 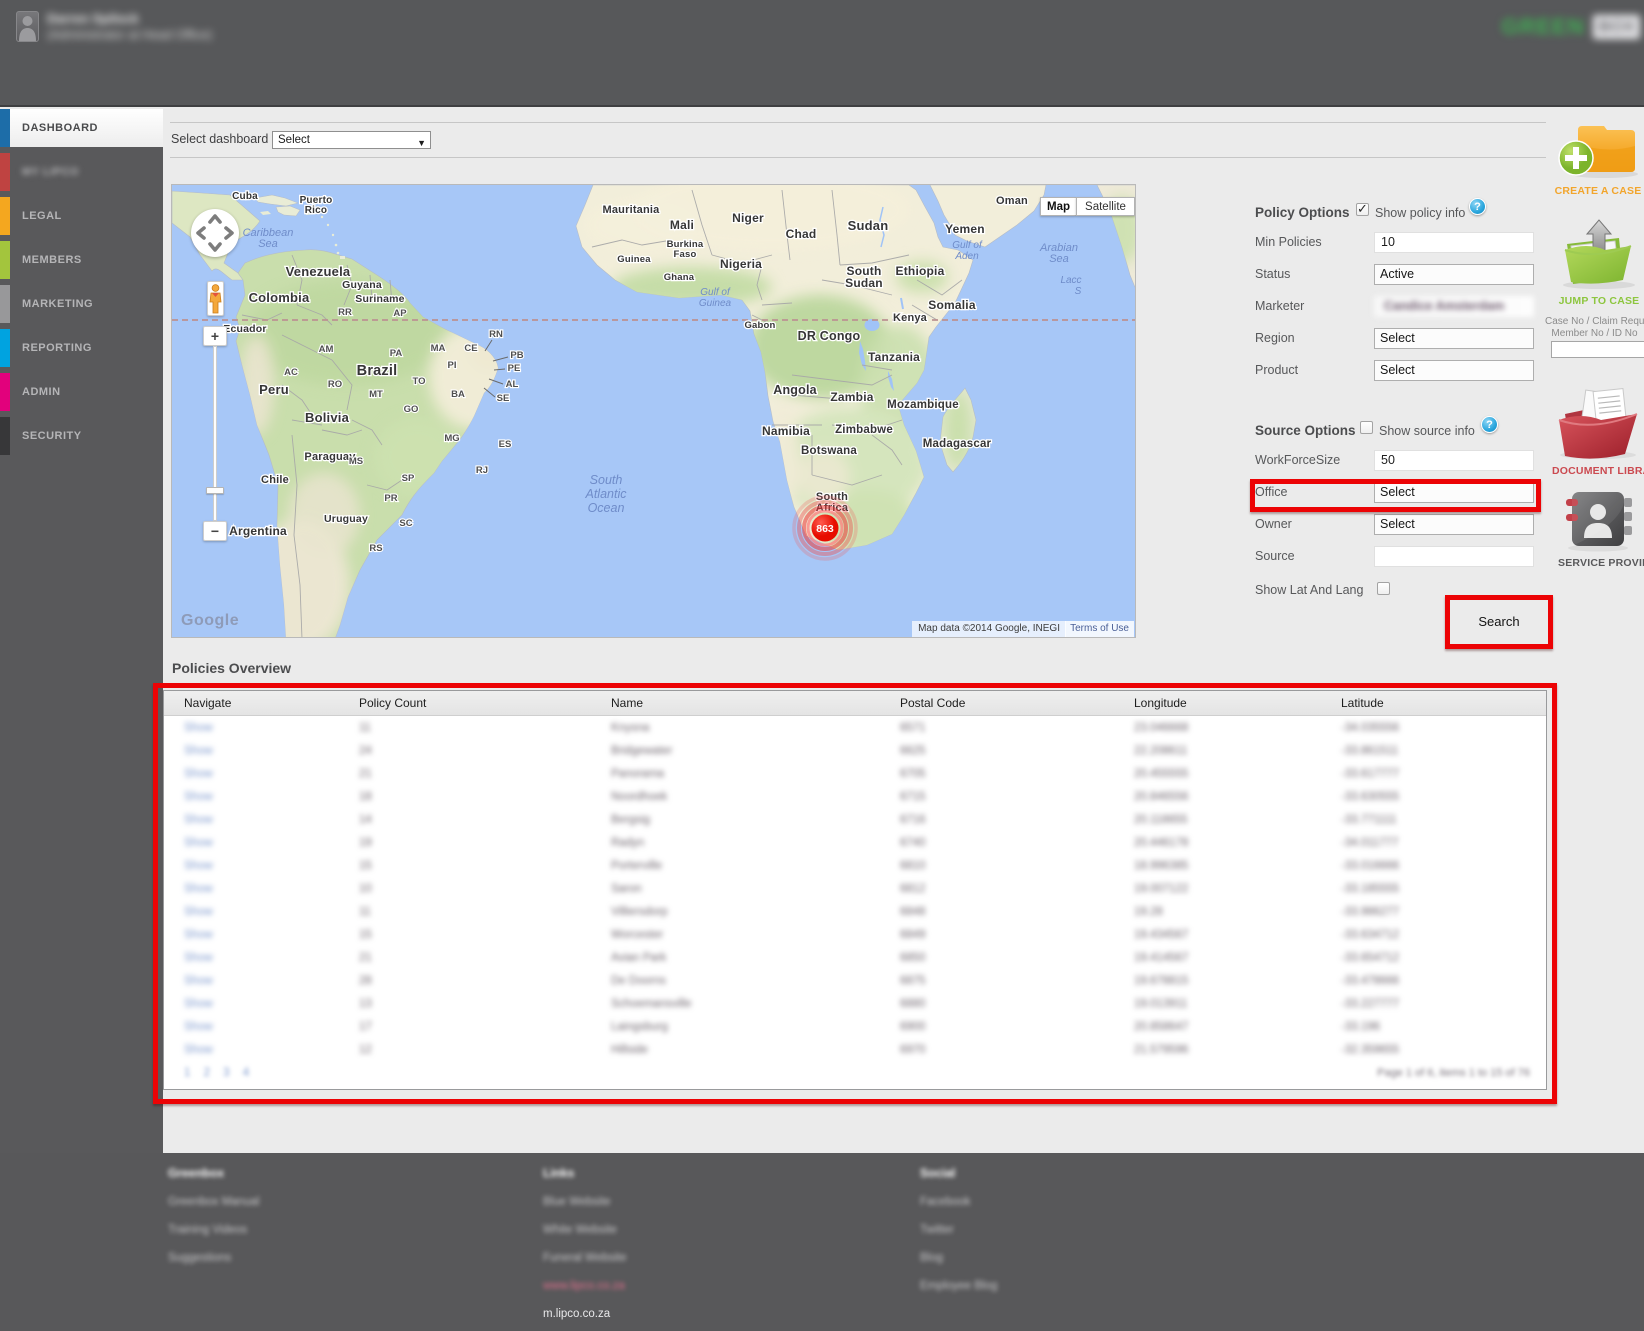 What do you see at coordinates (1160, 703) in the screenshot?
I see `column-header-longitude: Longitude` at bounding box center [1160, 703].